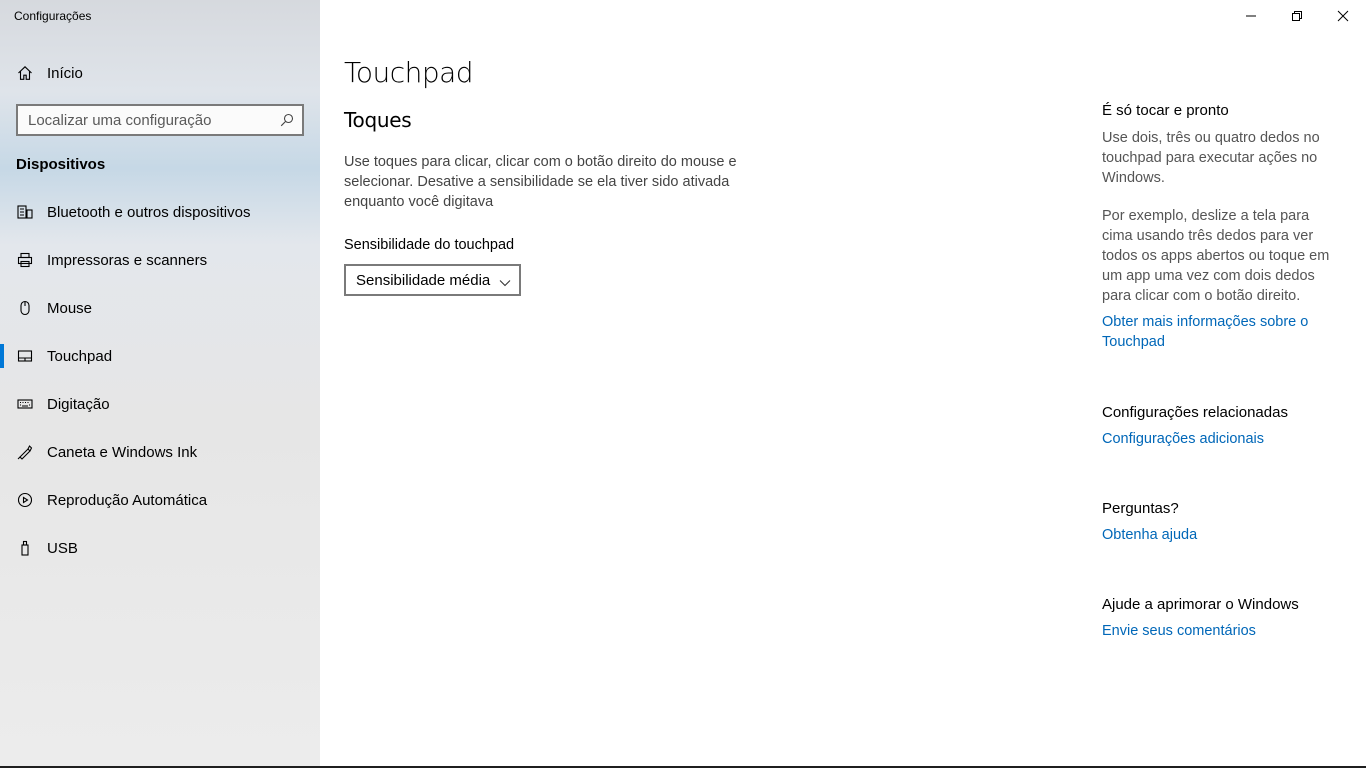 The width and height of the screenshot is (1366, 768). Describe the element at coordinates (429, 245) in the screenshot. I see `sensitivity-label: Sensibilidade do touchpad` at that location.